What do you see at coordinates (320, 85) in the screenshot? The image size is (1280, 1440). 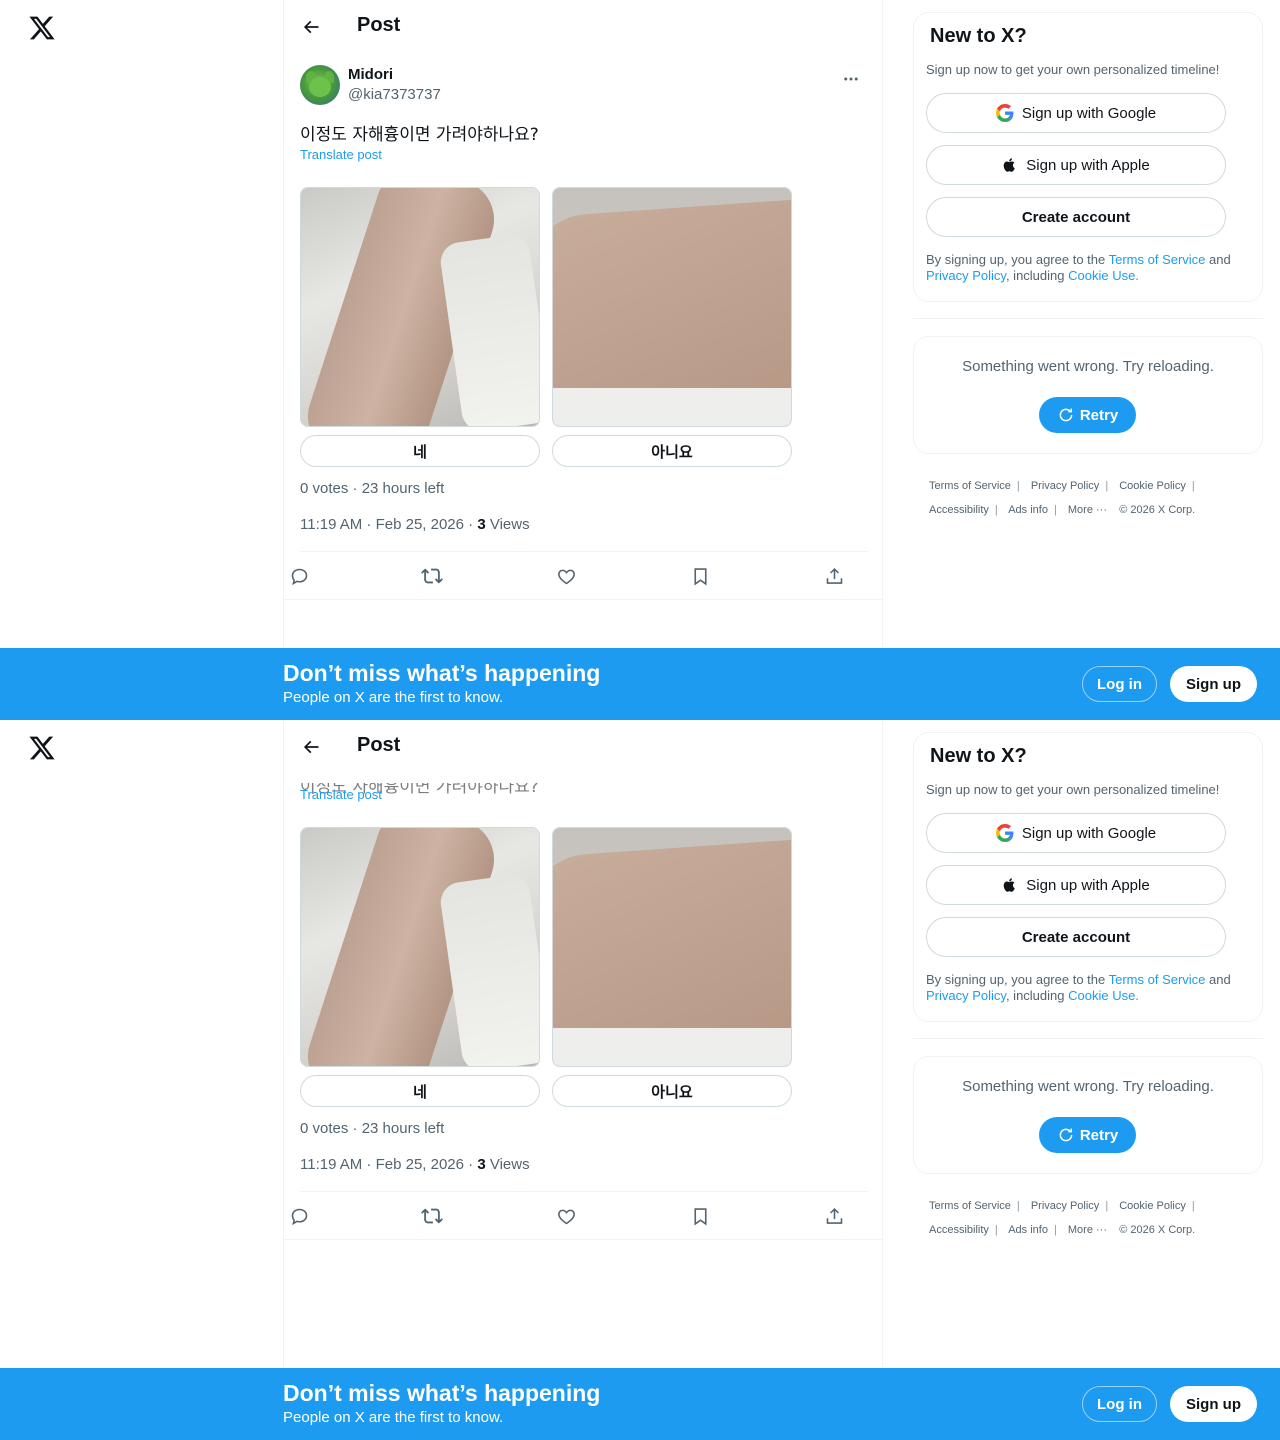 I see `avatar` at bounding box center [320, 85].